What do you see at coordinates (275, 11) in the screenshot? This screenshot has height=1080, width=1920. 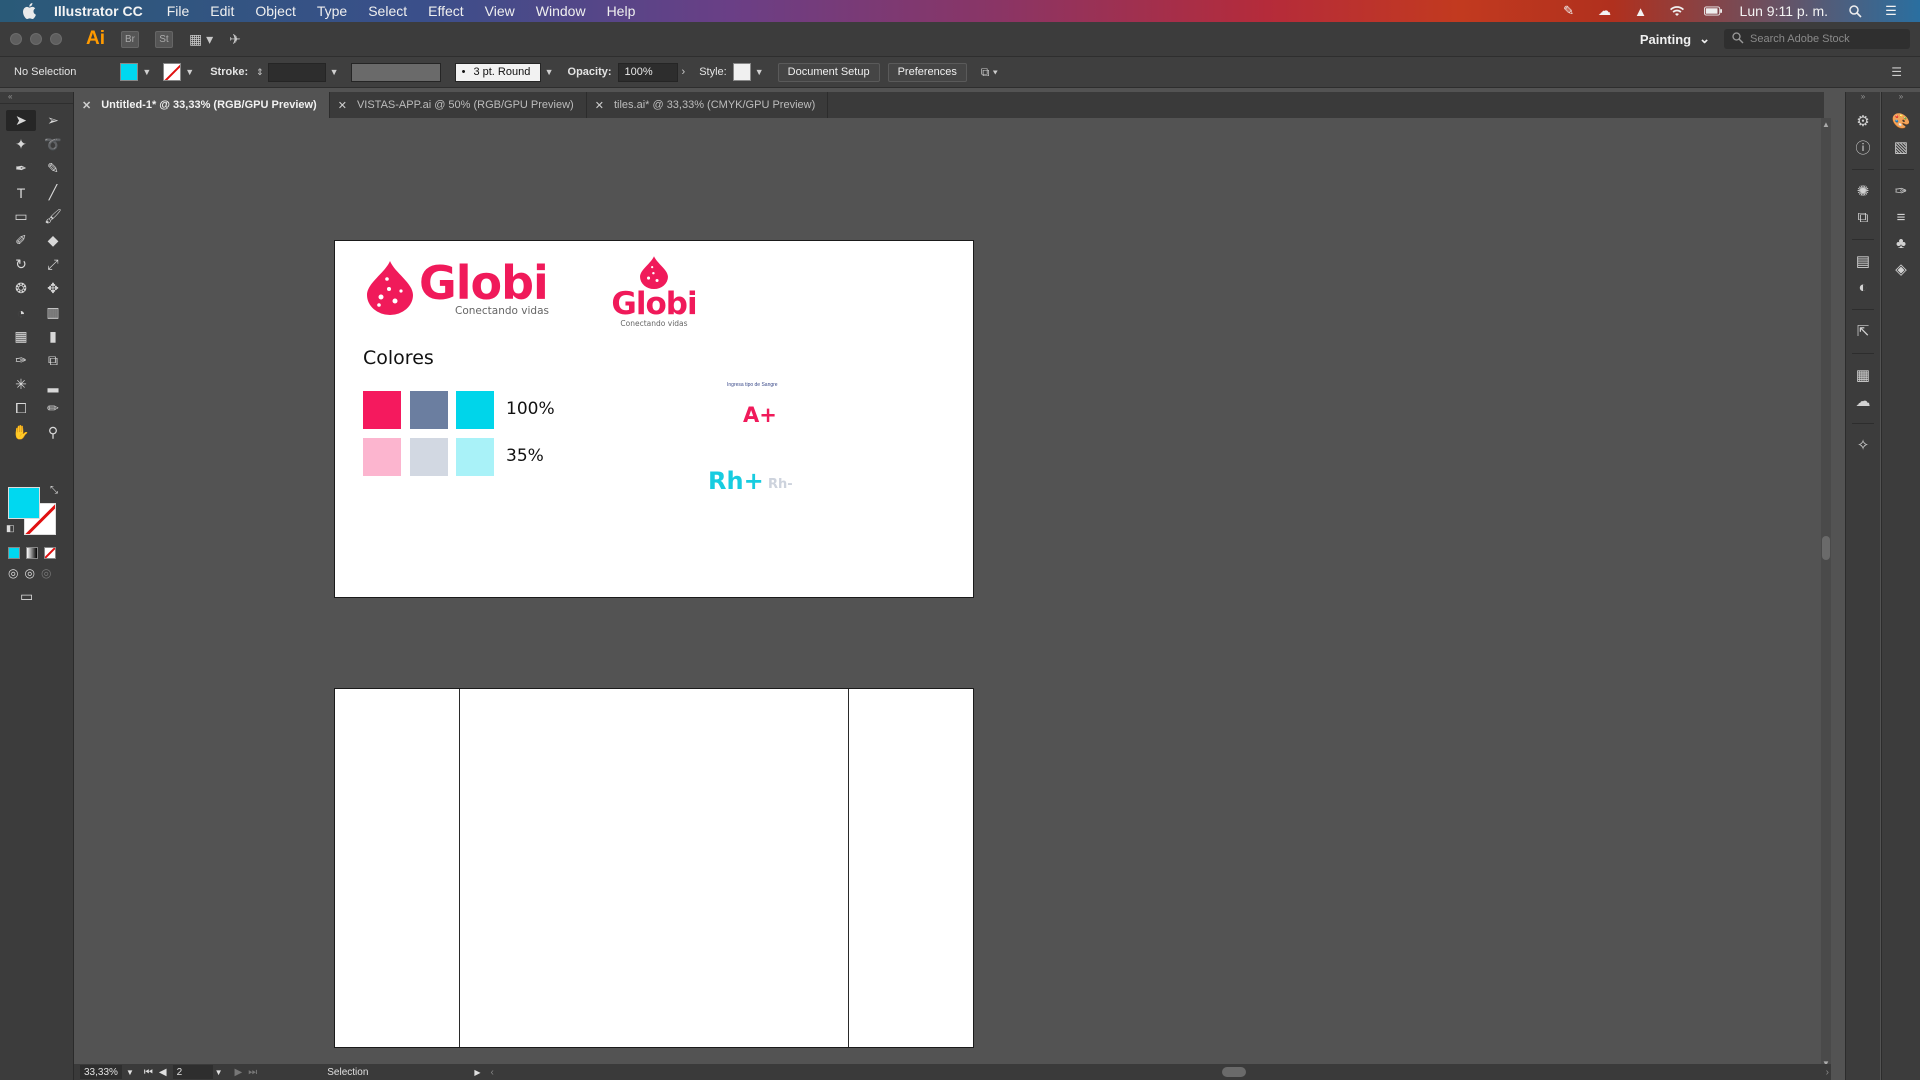 I see `menu-object: Object` at bounding box center [275, 11].